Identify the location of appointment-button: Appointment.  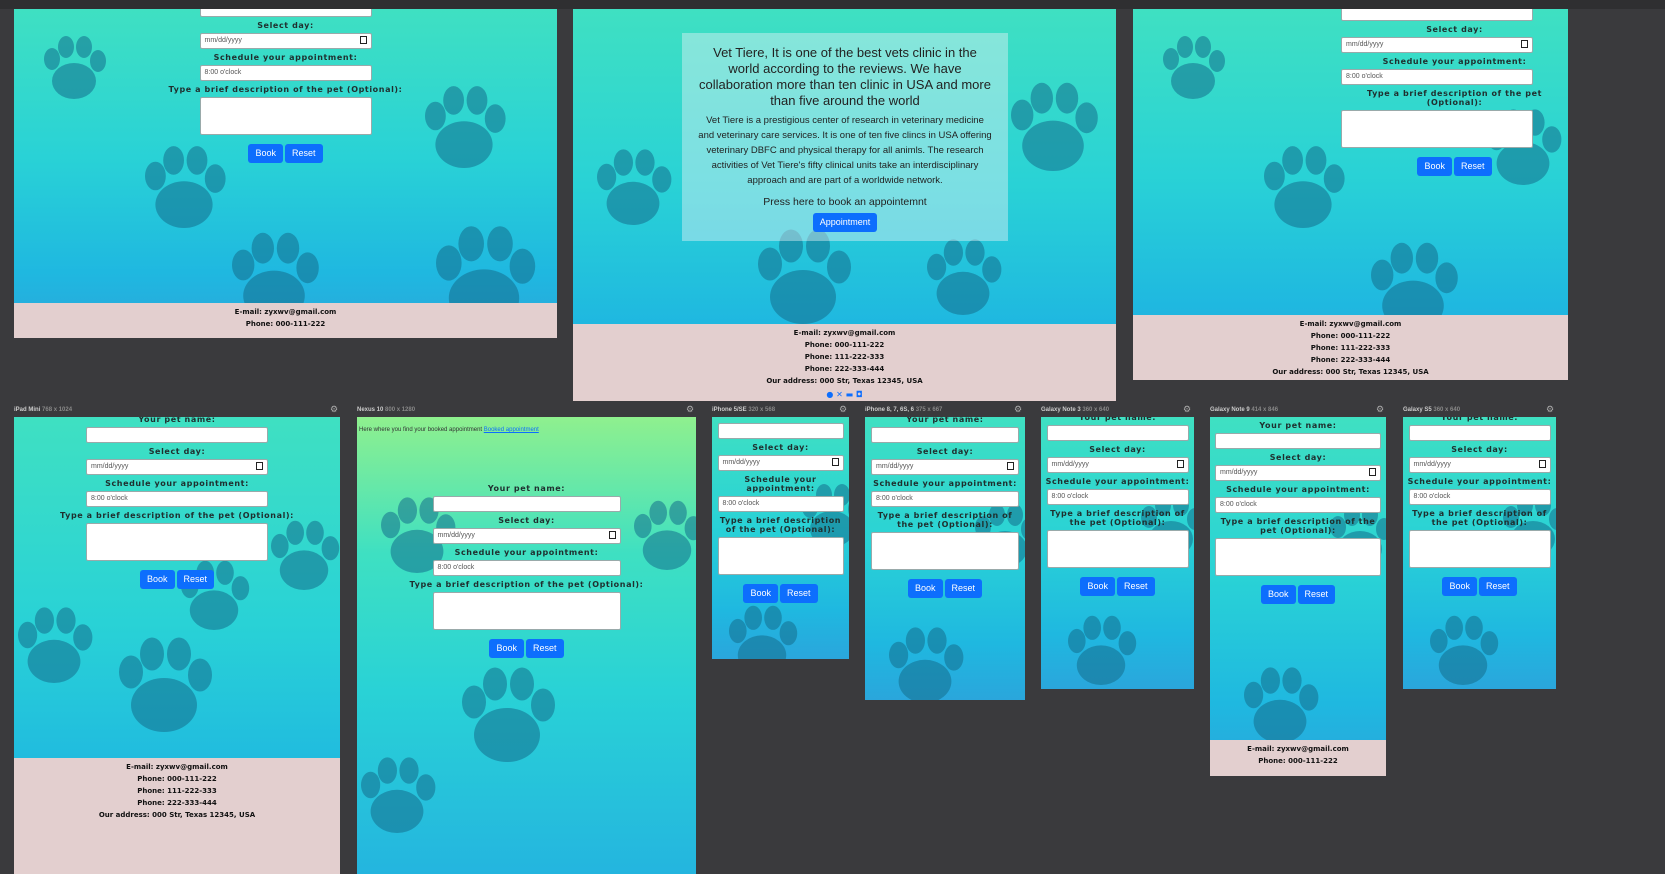
(845, 222).